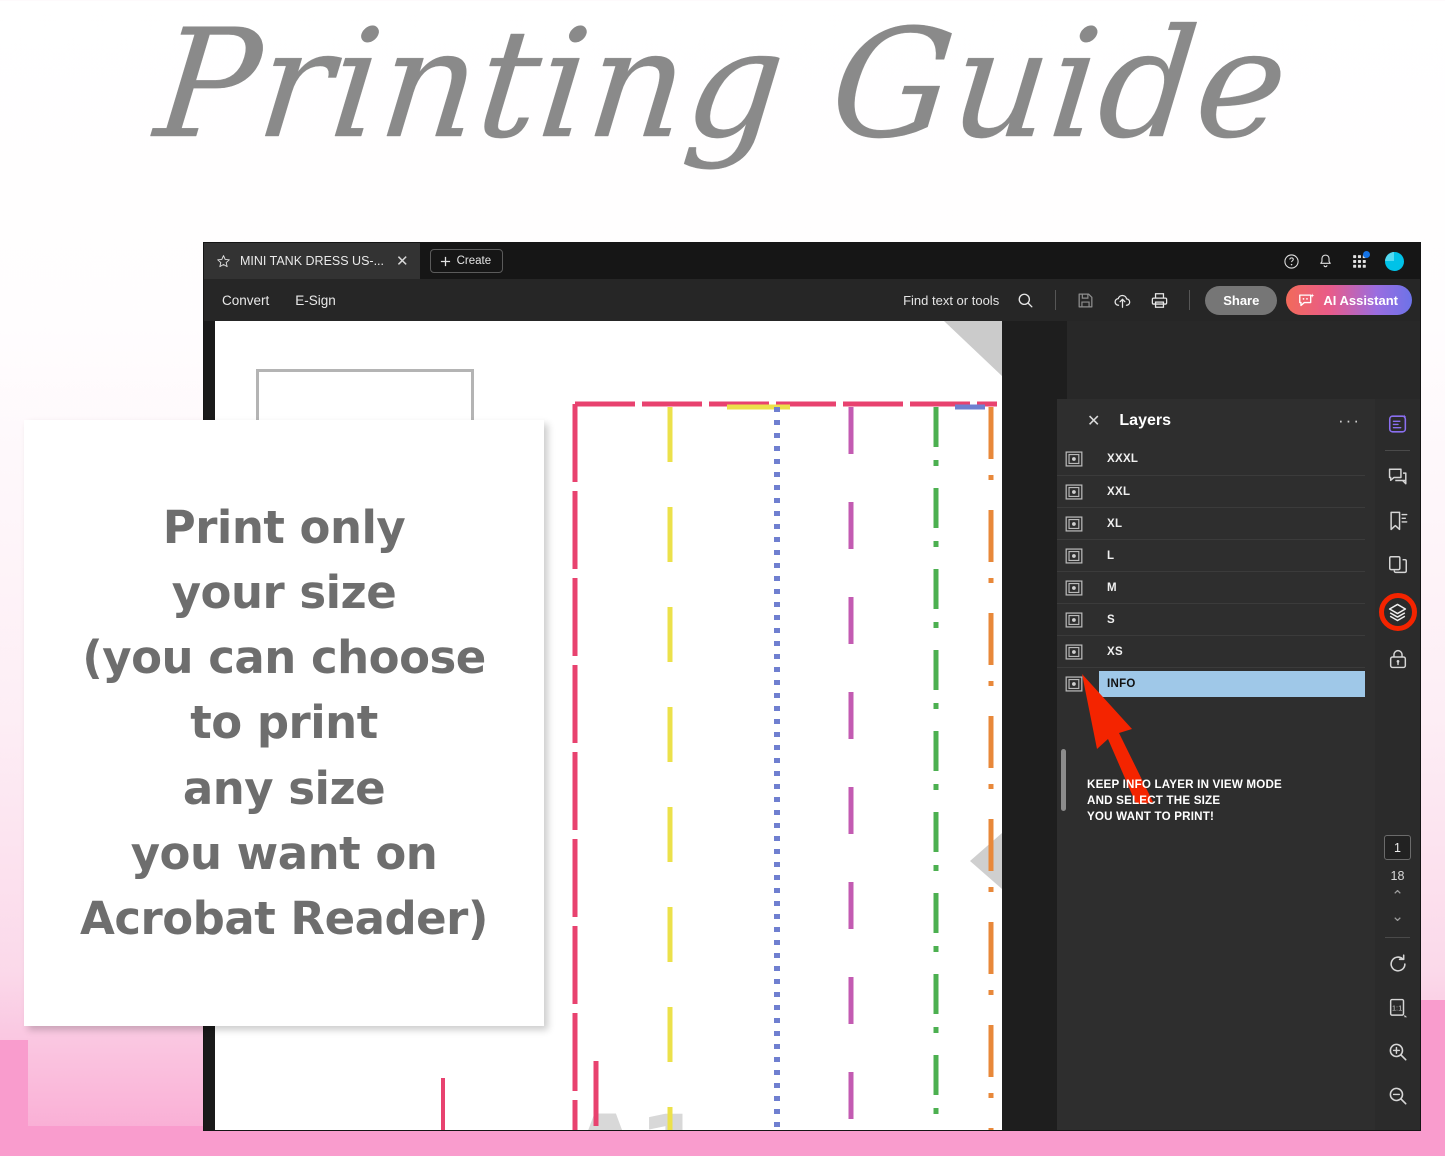  What do you see at coordinates (1122, 300) in the screenshot?
I see `cloud-upload-icon` at bounding box center [1122, 300].